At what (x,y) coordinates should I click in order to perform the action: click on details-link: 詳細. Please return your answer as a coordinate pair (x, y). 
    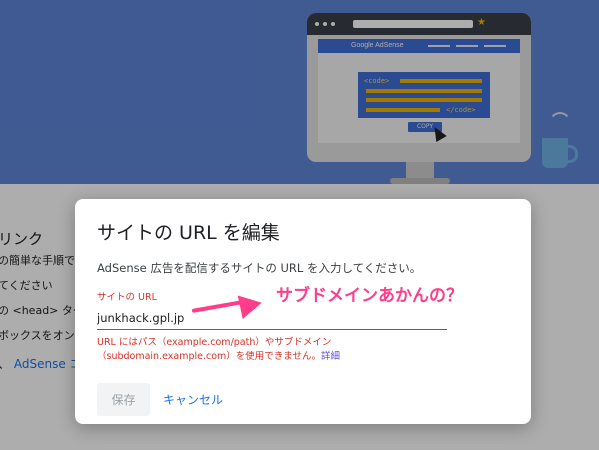
    Looking at the image, I should click on (330, 356).